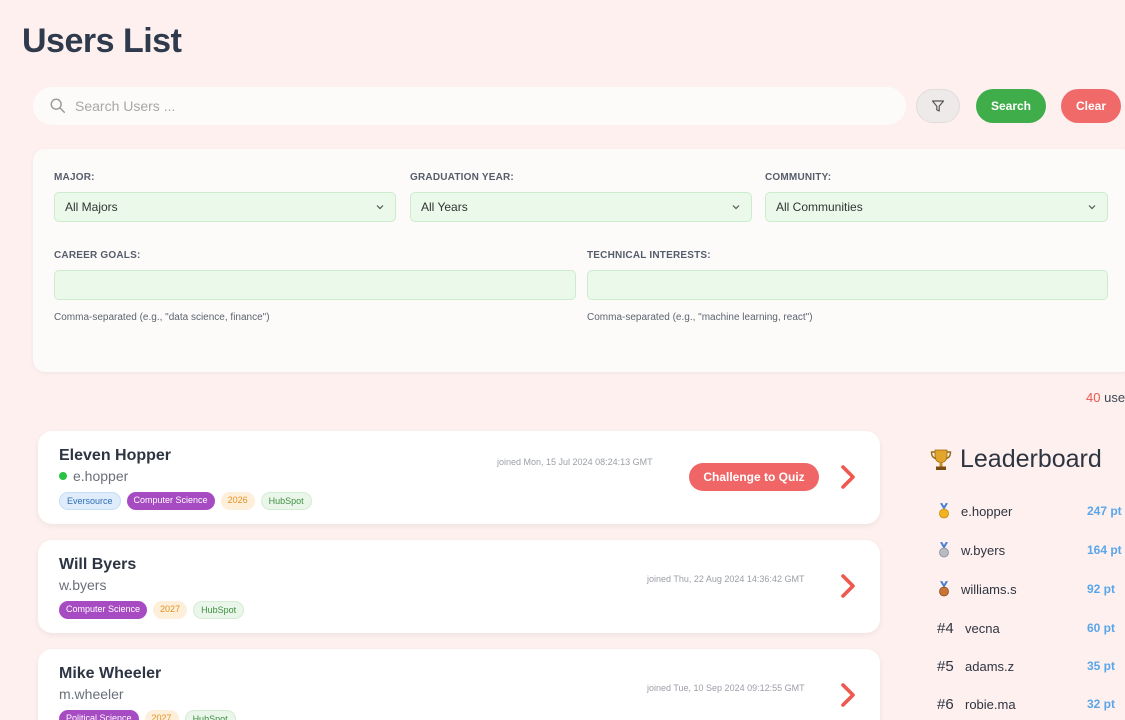 The image size is (1125, 720). What do you see at coordinates (102, 41) in the screenshot?
I see `page-title: Users List` at bounding box center [102, 41].